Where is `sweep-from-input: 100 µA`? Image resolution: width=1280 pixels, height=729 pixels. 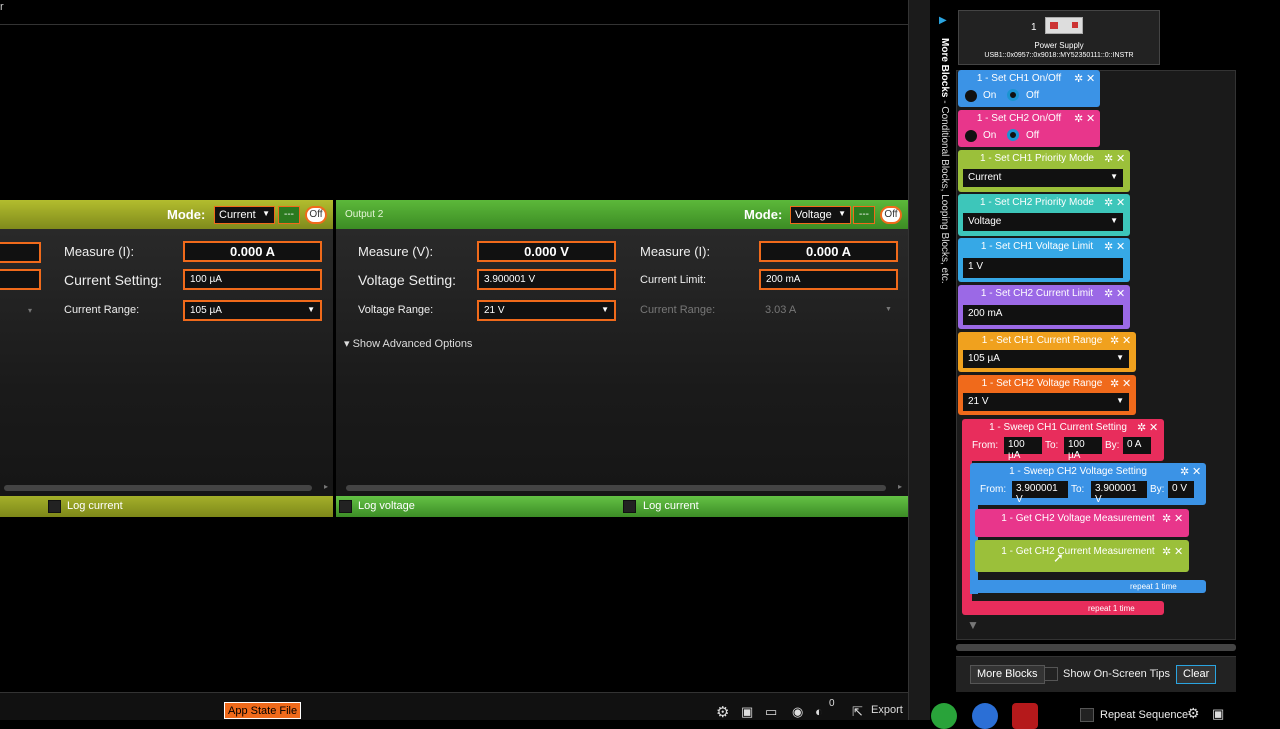
sweep-from-input: 100 µA is located at coordinates (1023, 449).